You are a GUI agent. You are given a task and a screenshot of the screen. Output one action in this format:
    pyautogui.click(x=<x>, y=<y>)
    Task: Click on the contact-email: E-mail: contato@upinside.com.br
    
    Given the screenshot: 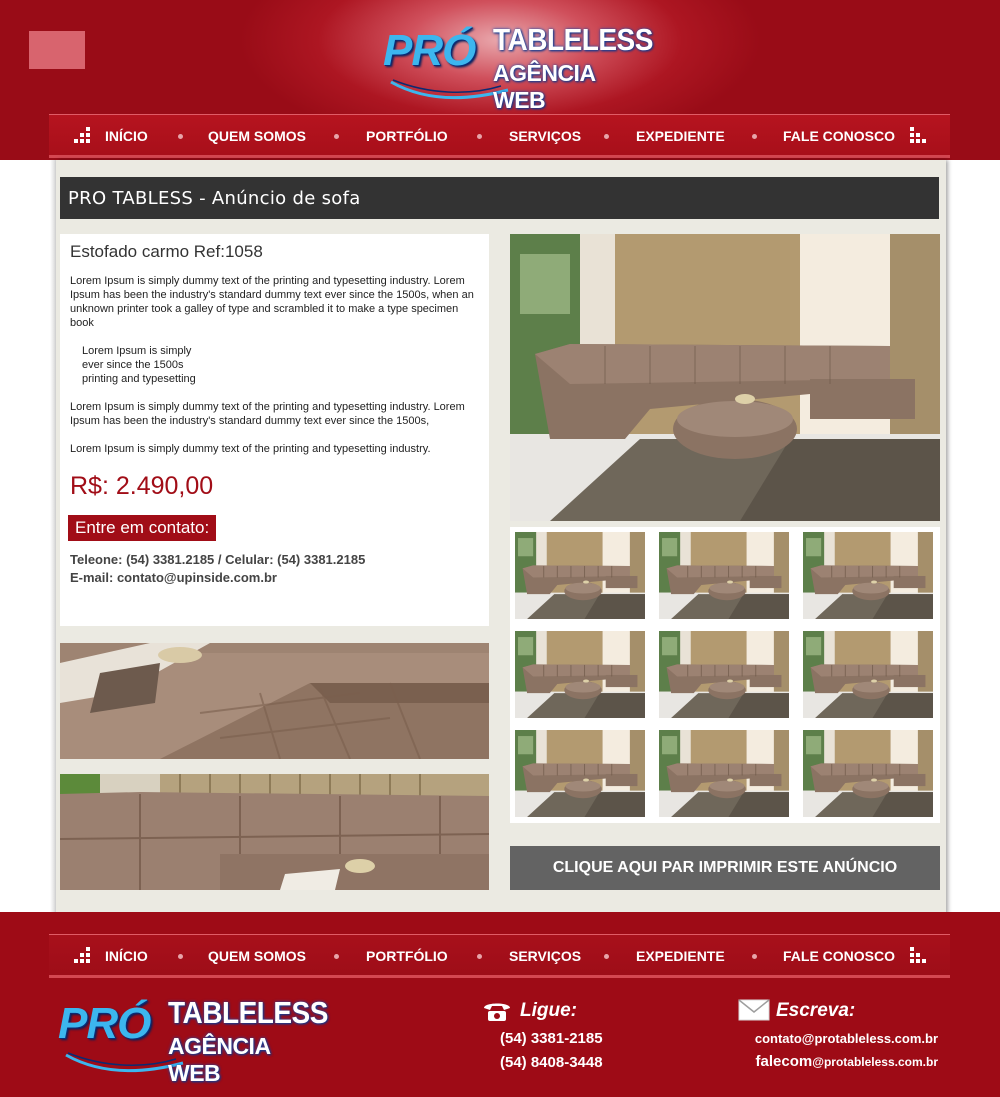 What is the action you would take?
    pyautogui.click(x=274, y=578)
    